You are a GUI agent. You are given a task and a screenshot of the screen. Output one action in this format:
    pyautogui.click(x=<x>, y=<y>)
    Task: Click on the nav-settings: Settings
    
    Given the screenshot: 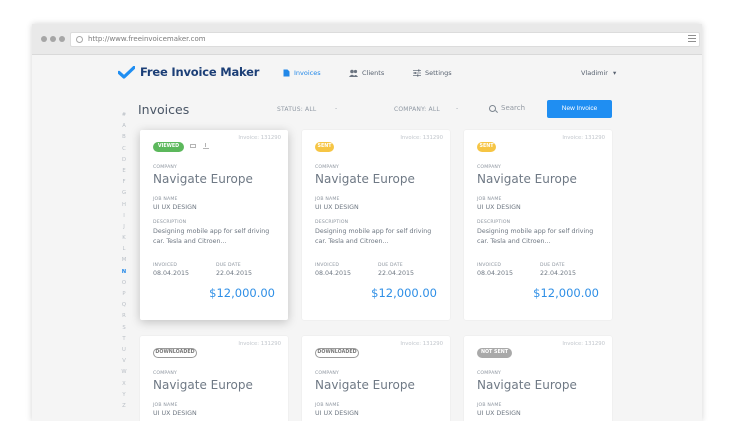 What is the action you would take?
    pyautogui.click(x=432, y=73)
    